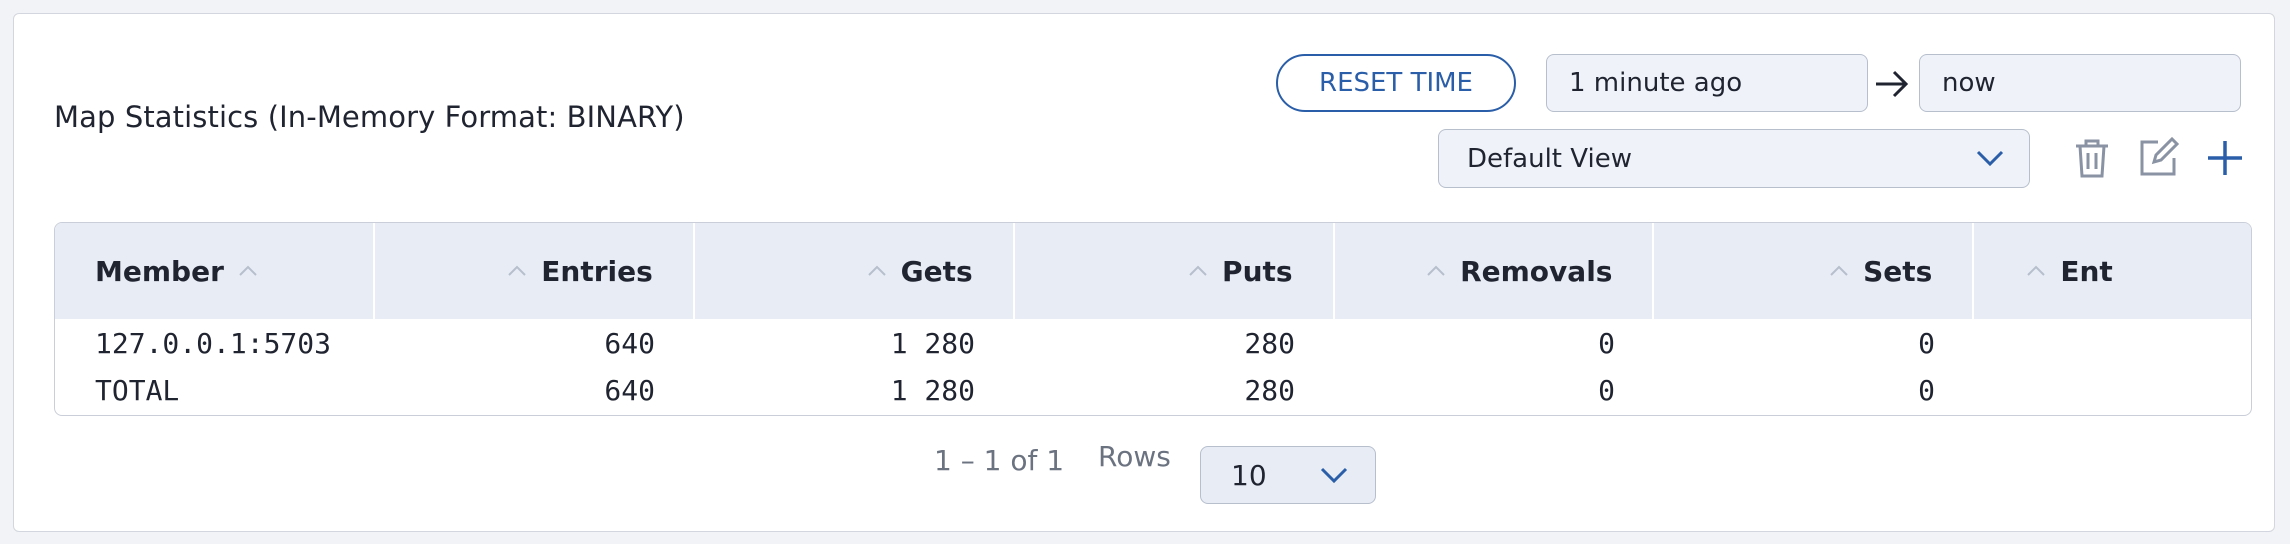 The width and height of the screenshot is (2290, 544). I want to click on table-row: TOTAL 640 1 280 280 0 0, so click(1153, 390).